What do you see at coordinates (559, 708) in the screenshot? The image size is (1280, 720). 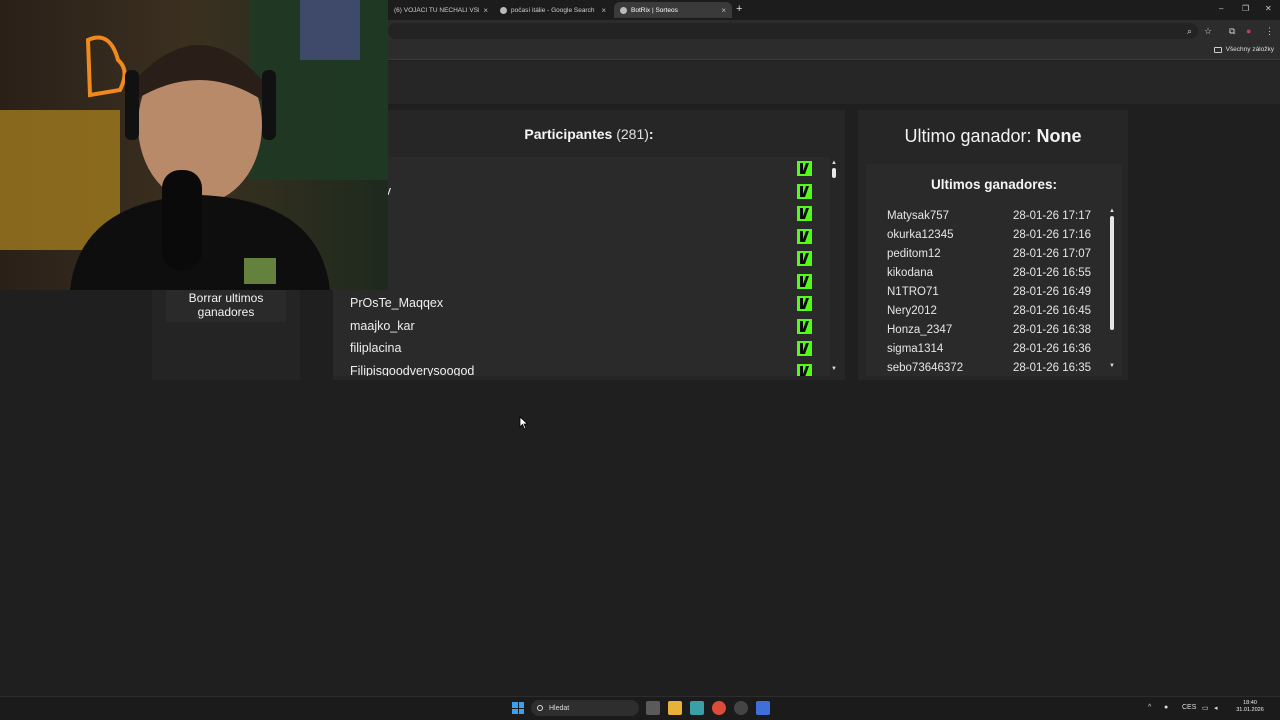 I see `taskbar-search-placeholder: Hledat` at bounding box center [559, 708].